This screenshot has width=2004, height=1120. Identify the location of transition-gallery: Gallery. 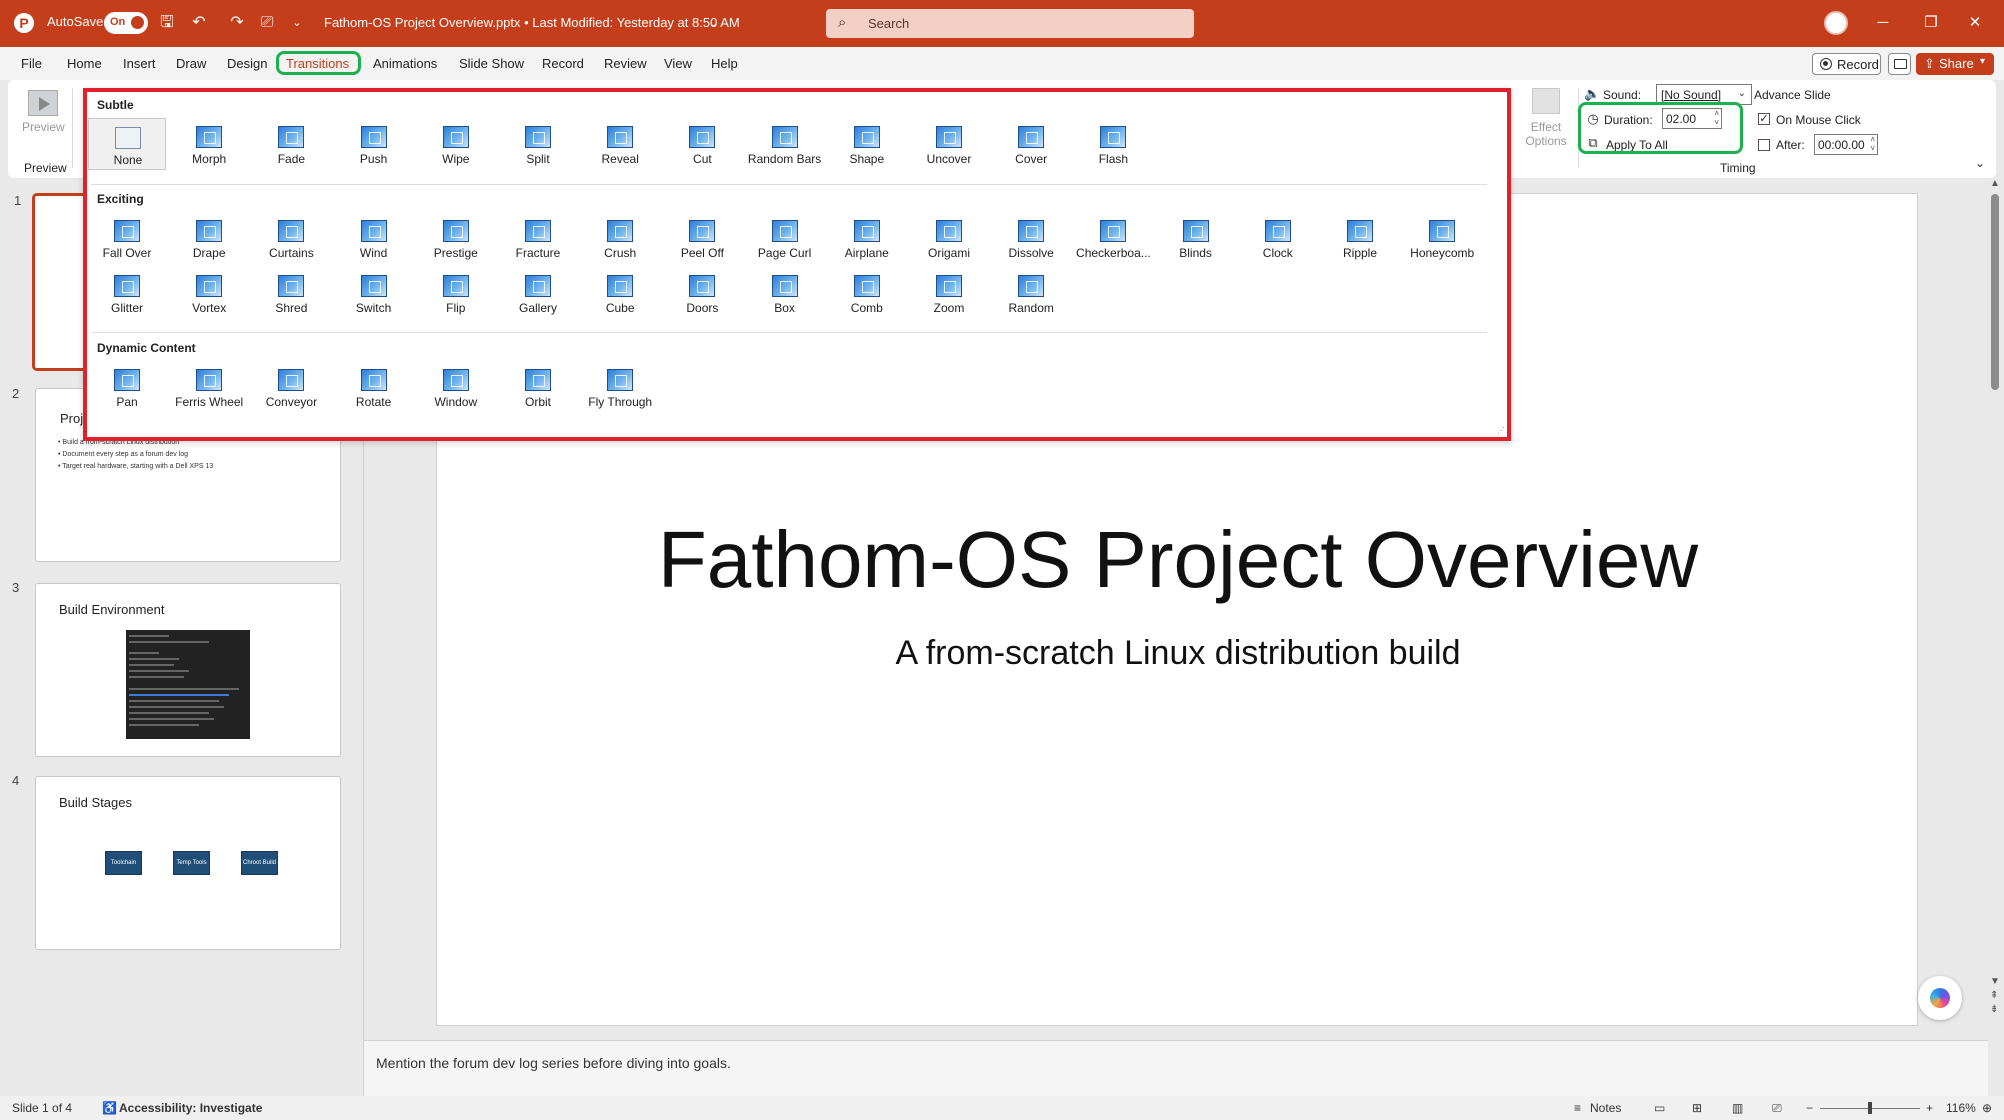
(538, 293).